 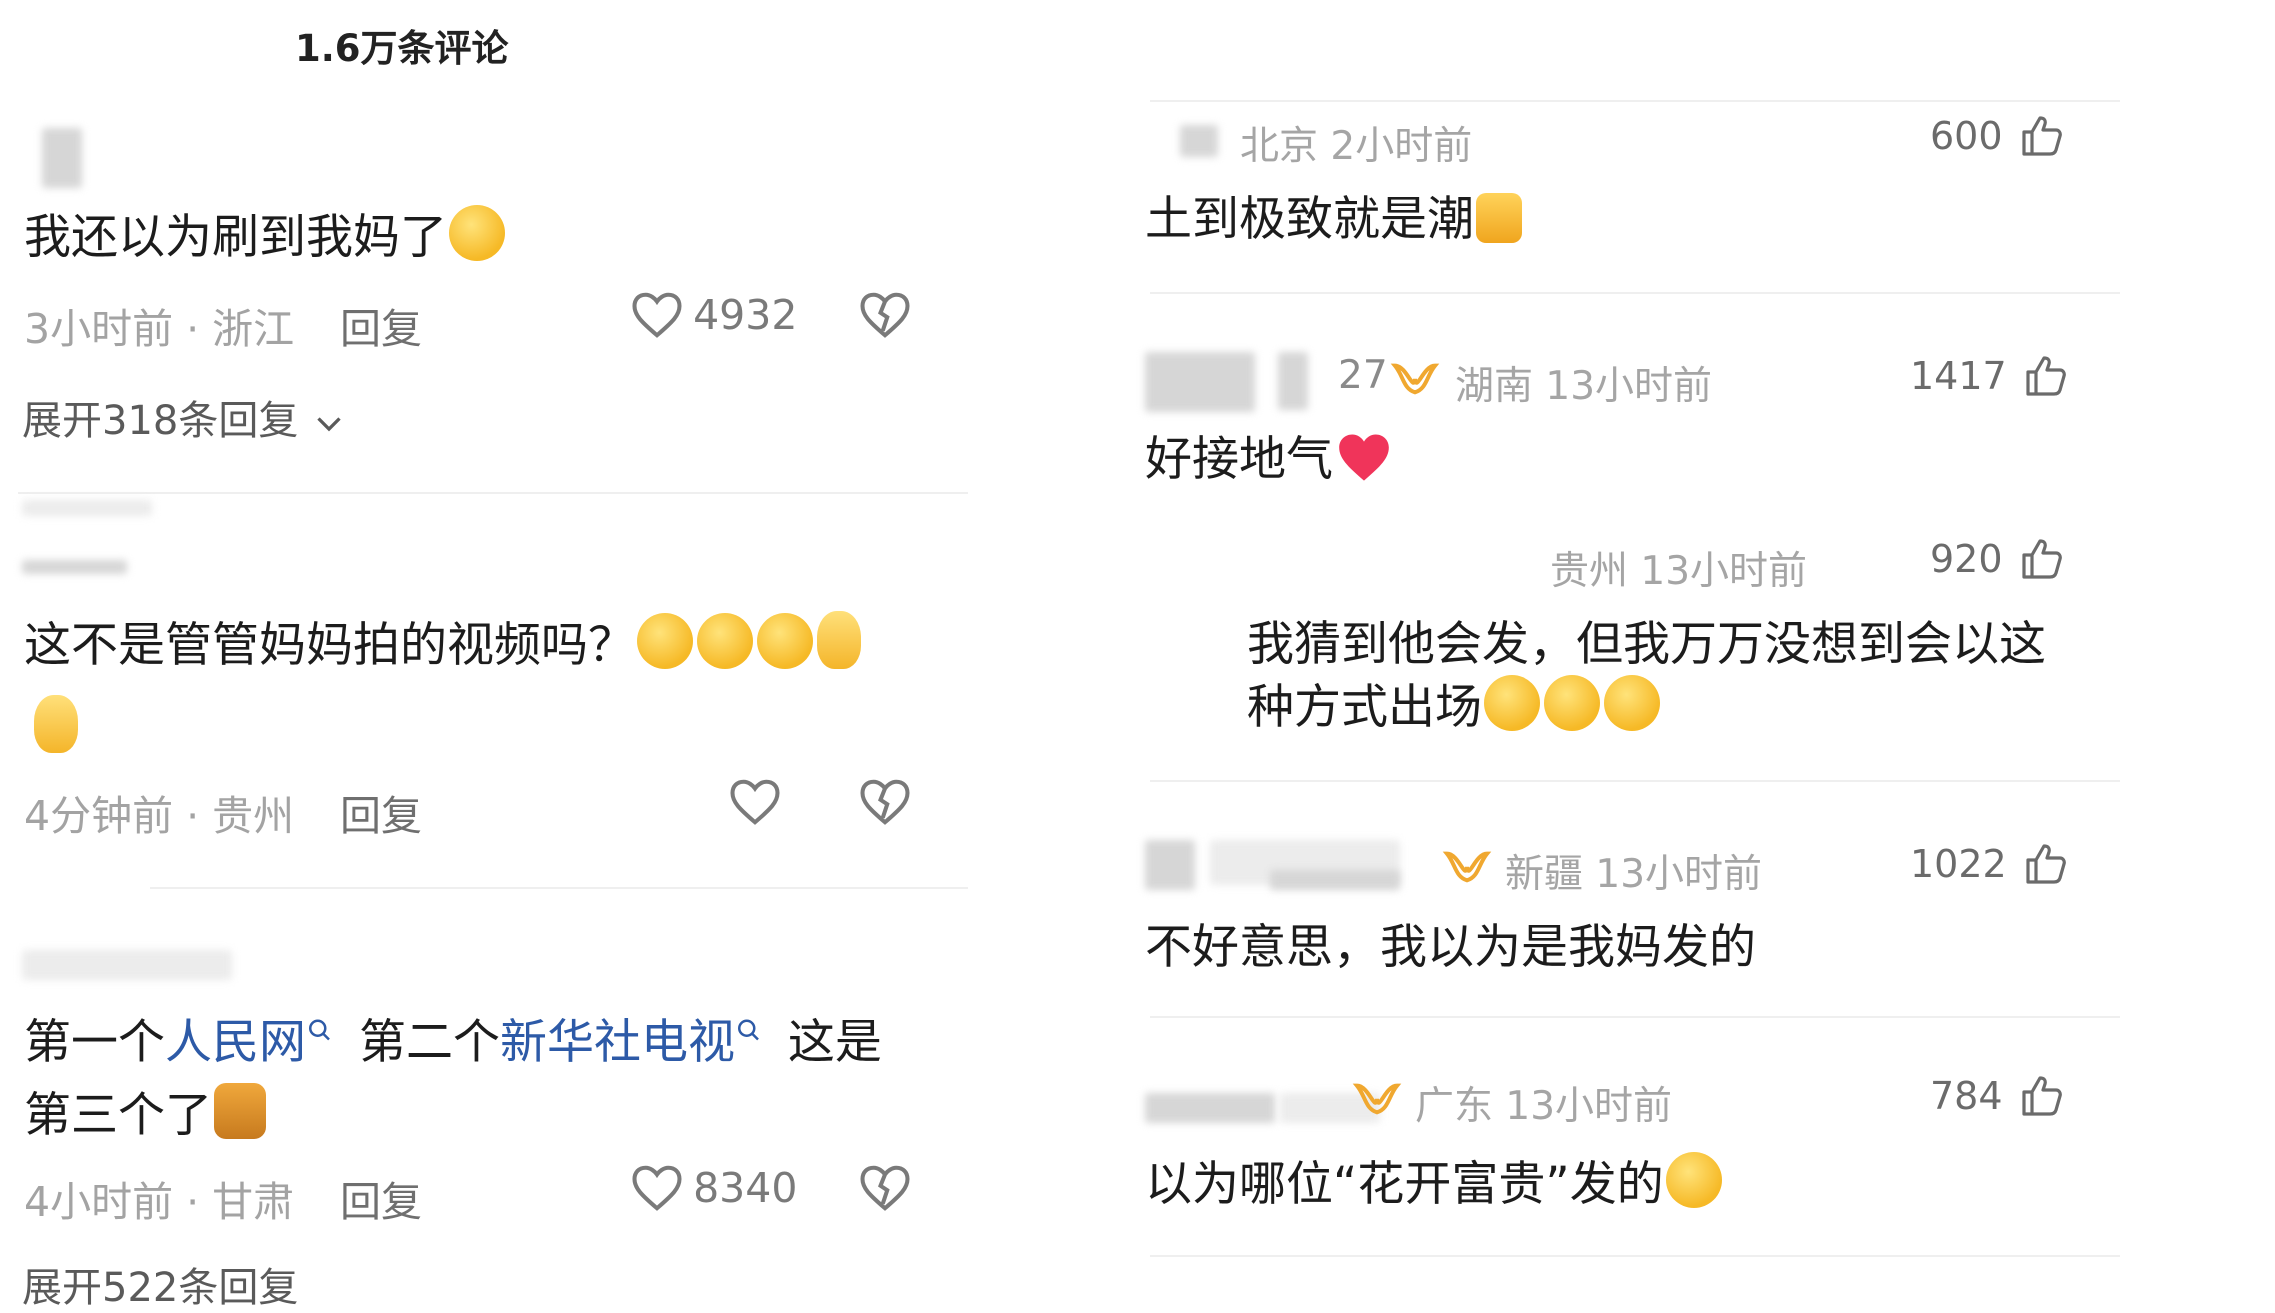 I want to click on comment-text-line2, so click(x=56, y=724).